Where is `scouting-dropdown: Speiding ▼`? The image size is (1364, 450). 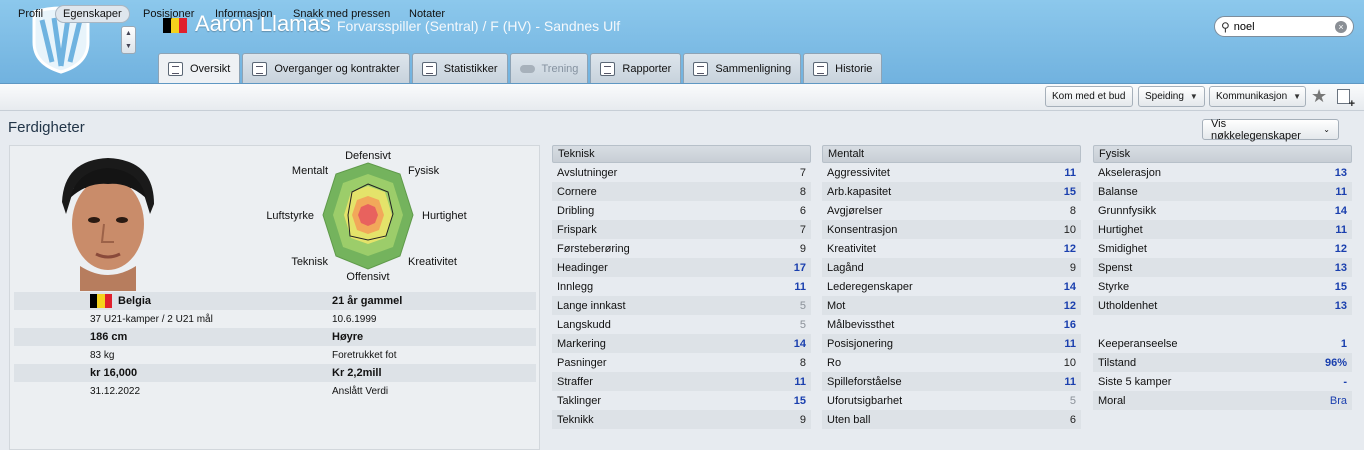 scouting-dropdown: Speiding ▼ is located at coordinates (1171, 96).